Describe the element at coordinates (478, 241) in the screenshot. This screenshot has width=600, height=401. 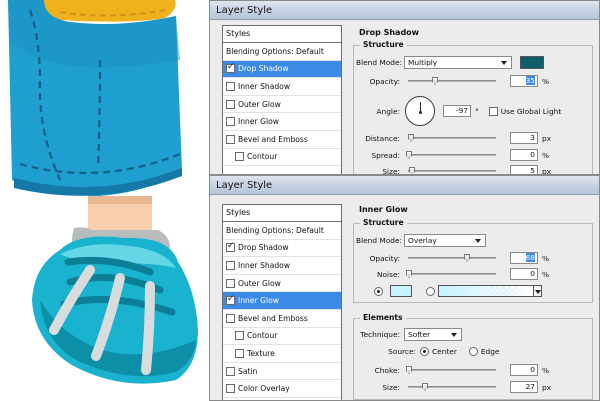
I see `chevron-down-icon` at that location.